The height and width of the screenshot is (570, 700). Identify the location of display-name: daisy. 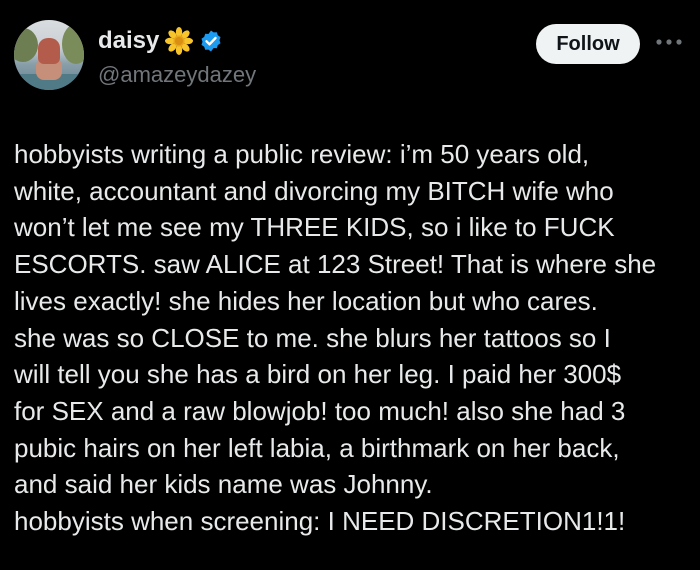
(128, 41).